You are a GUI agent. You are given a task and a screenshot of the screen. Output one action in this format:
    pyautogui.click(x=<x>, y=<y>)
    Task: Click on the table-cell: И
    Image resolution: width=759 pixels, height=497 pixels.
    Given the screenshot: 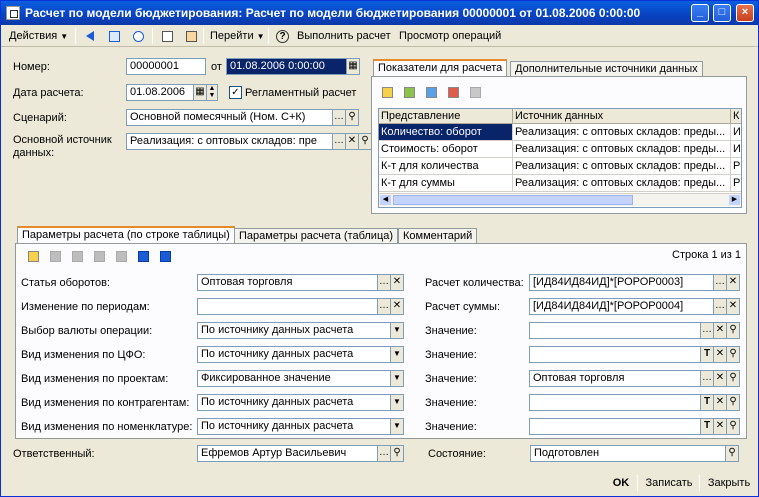 What is the action you would take?
    pyautogui.click(x=736, y=132)
    